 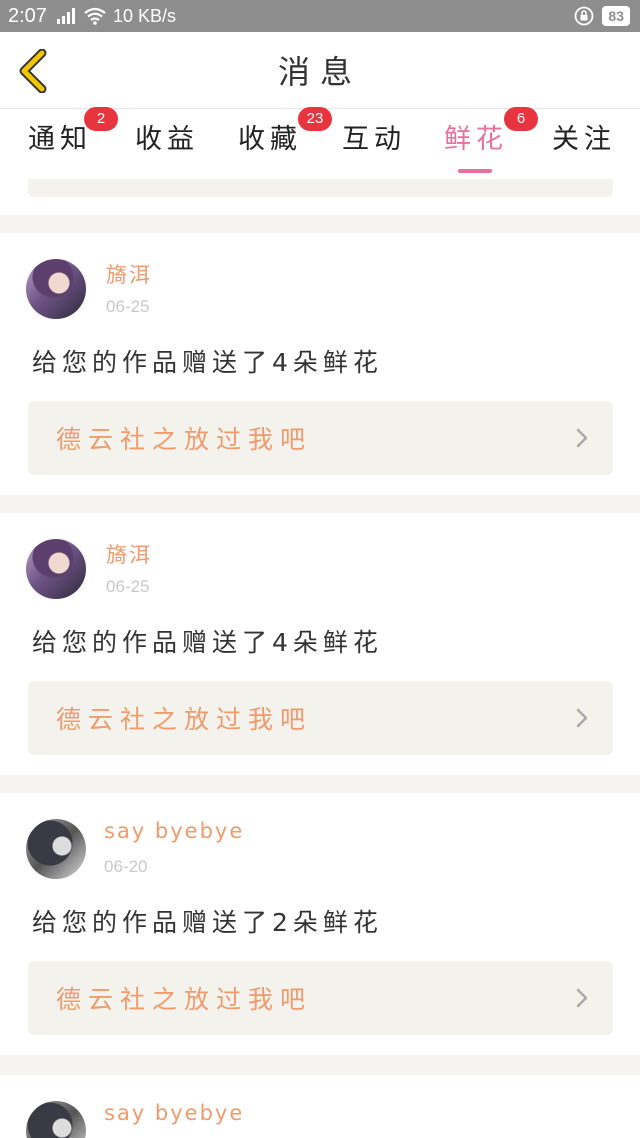 I want to click on tab-label: 收藏, so click(x=270, y=139).